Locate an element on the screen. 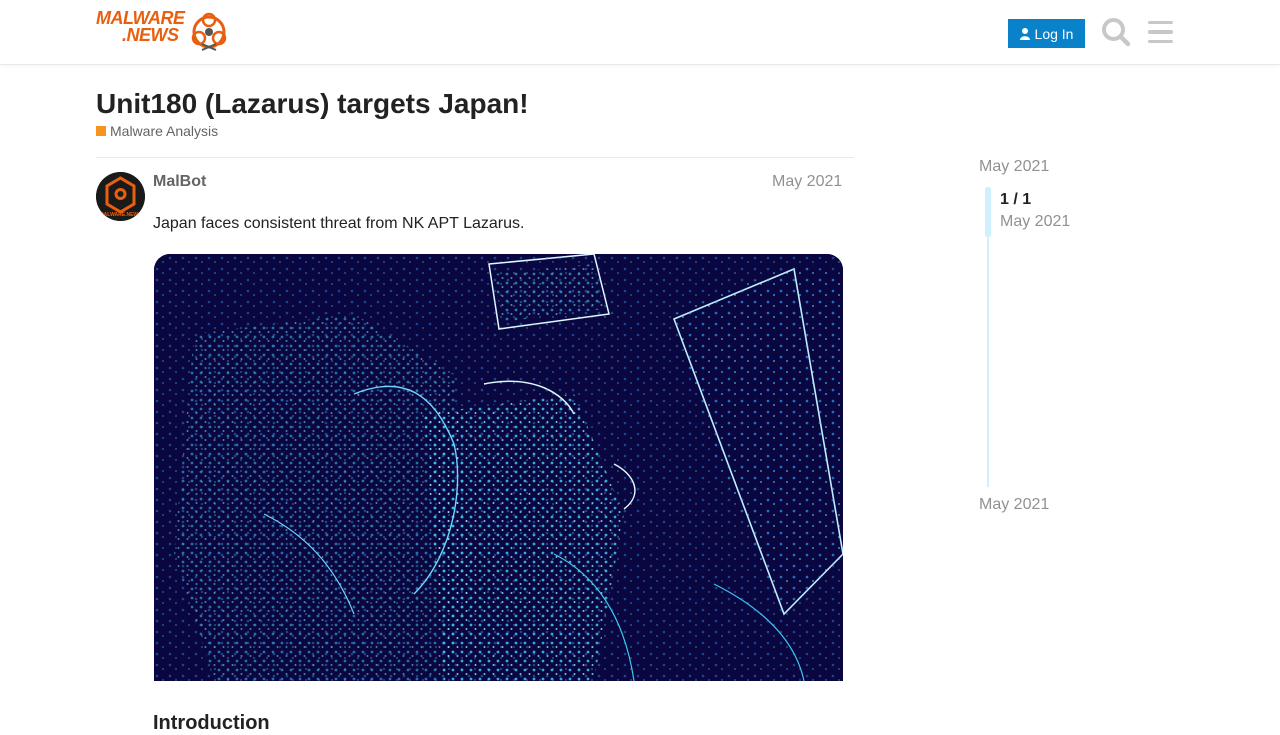 This screenshot has height=735, width=1280. avatar: MALWARE.NEWS is located at coordinates (120, 196).